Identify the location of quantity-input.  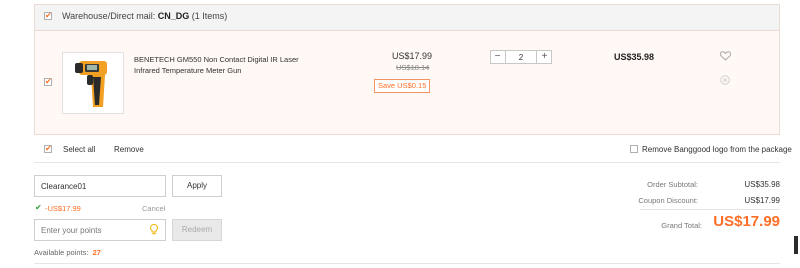
(521, 57).